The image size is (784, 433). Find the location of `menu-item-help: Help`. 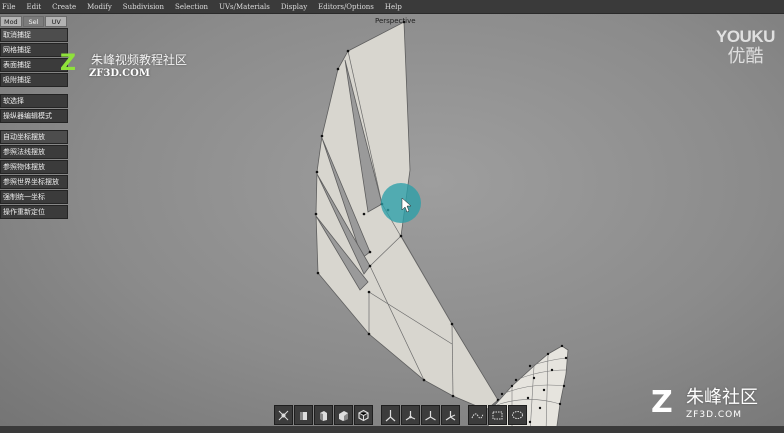

menu-item-help: Help is located at coordinates (393, 7).